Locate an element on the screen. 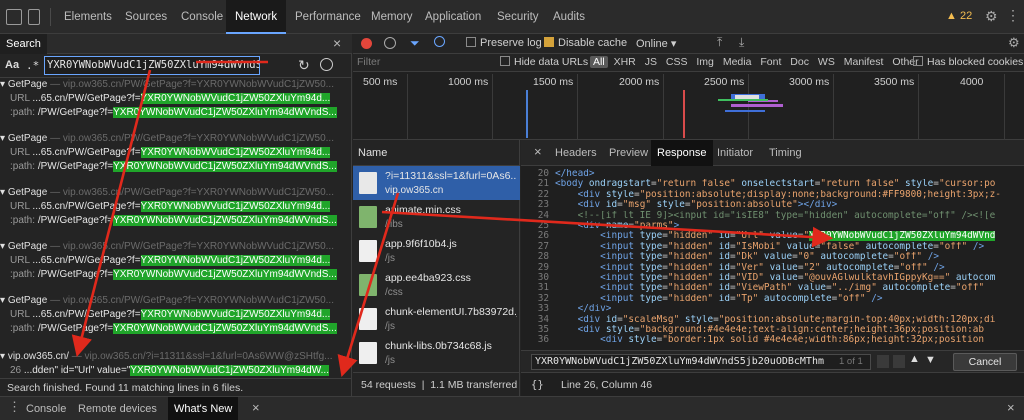  type-filter-ws: WS is located at coordinates (826, 62).